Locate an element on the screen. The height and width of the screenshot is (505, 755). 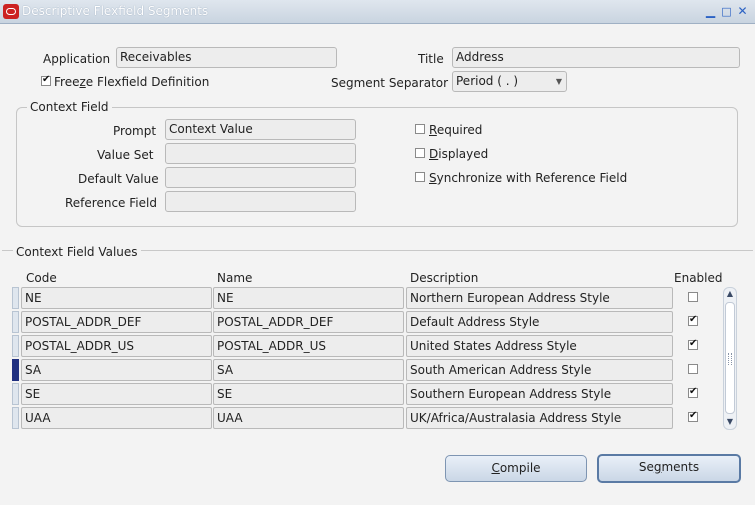
name-cell: NE is located at coordinates (308, 298).